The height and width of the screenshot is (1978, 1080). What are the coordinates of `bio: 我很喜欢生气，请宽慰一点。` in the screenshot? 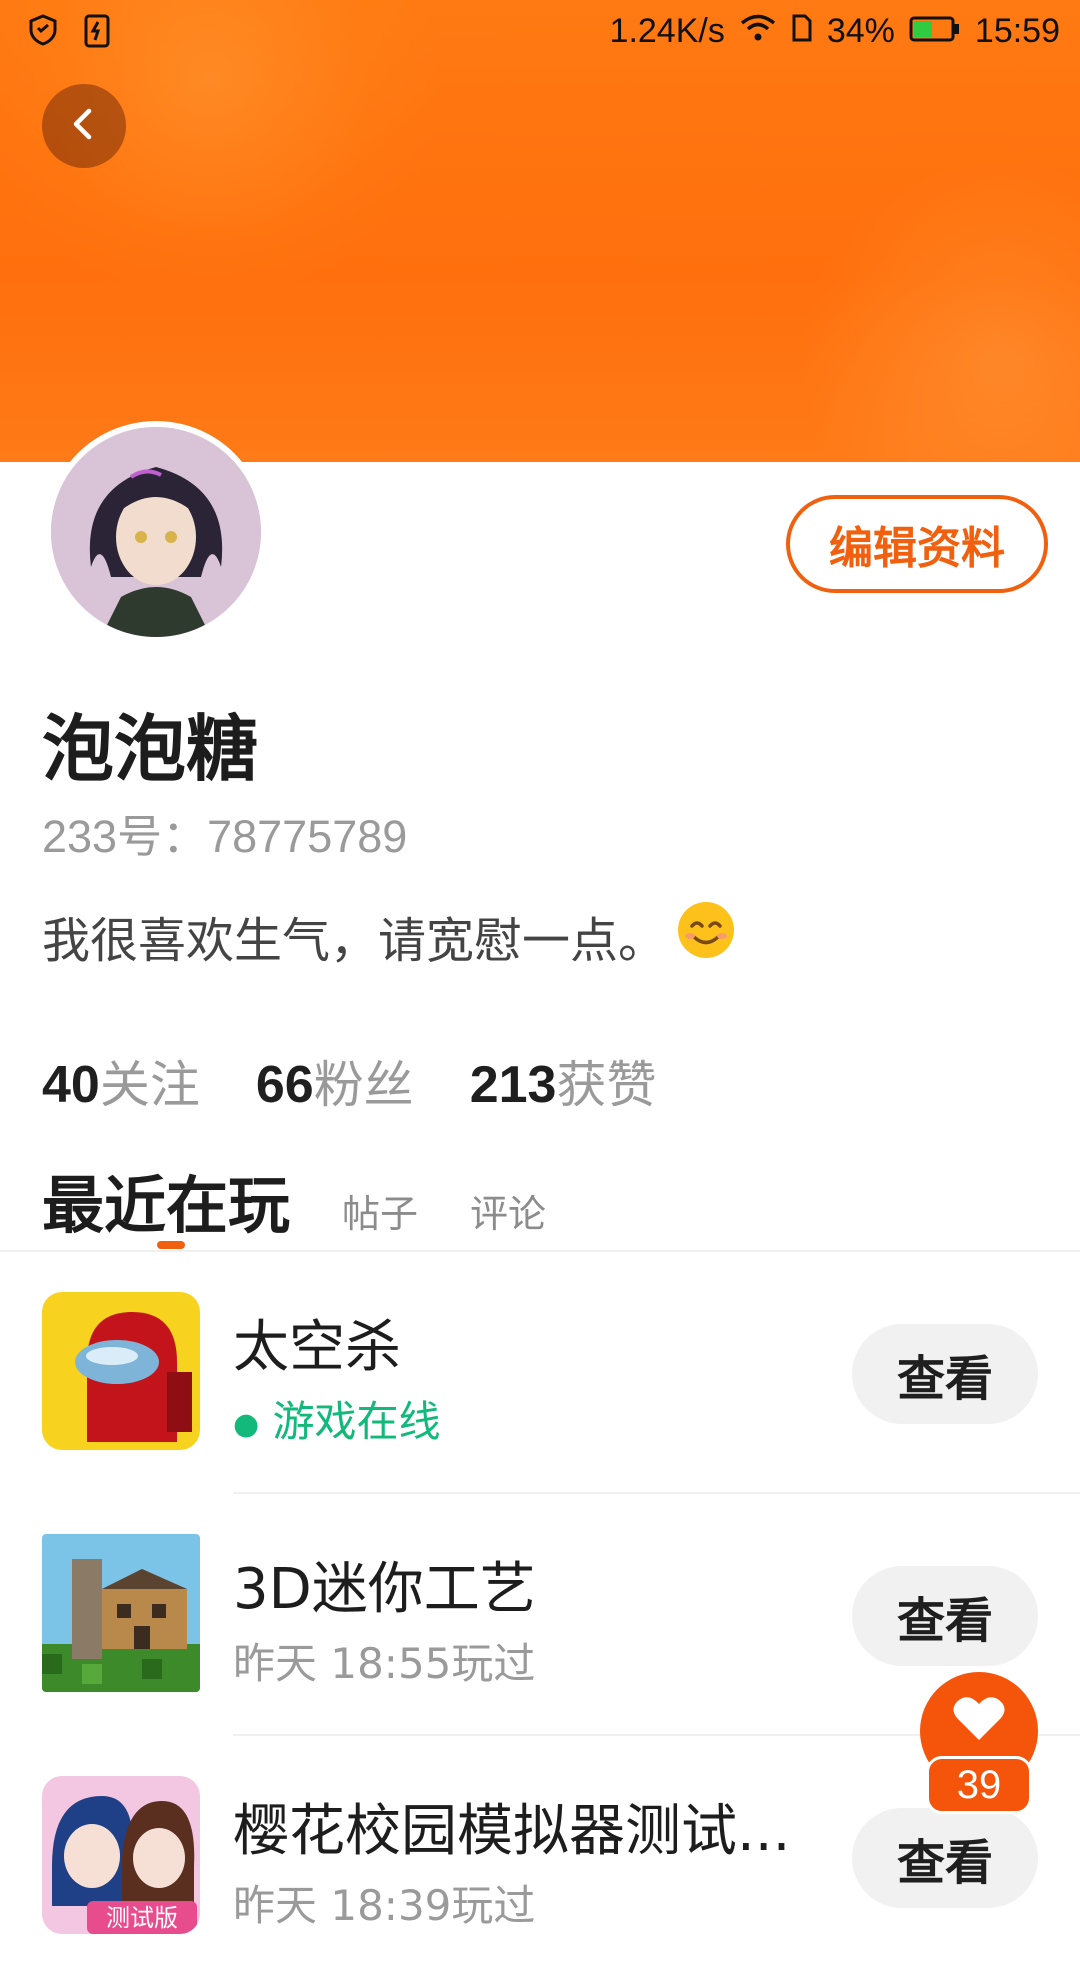 It's located at (389, 936).